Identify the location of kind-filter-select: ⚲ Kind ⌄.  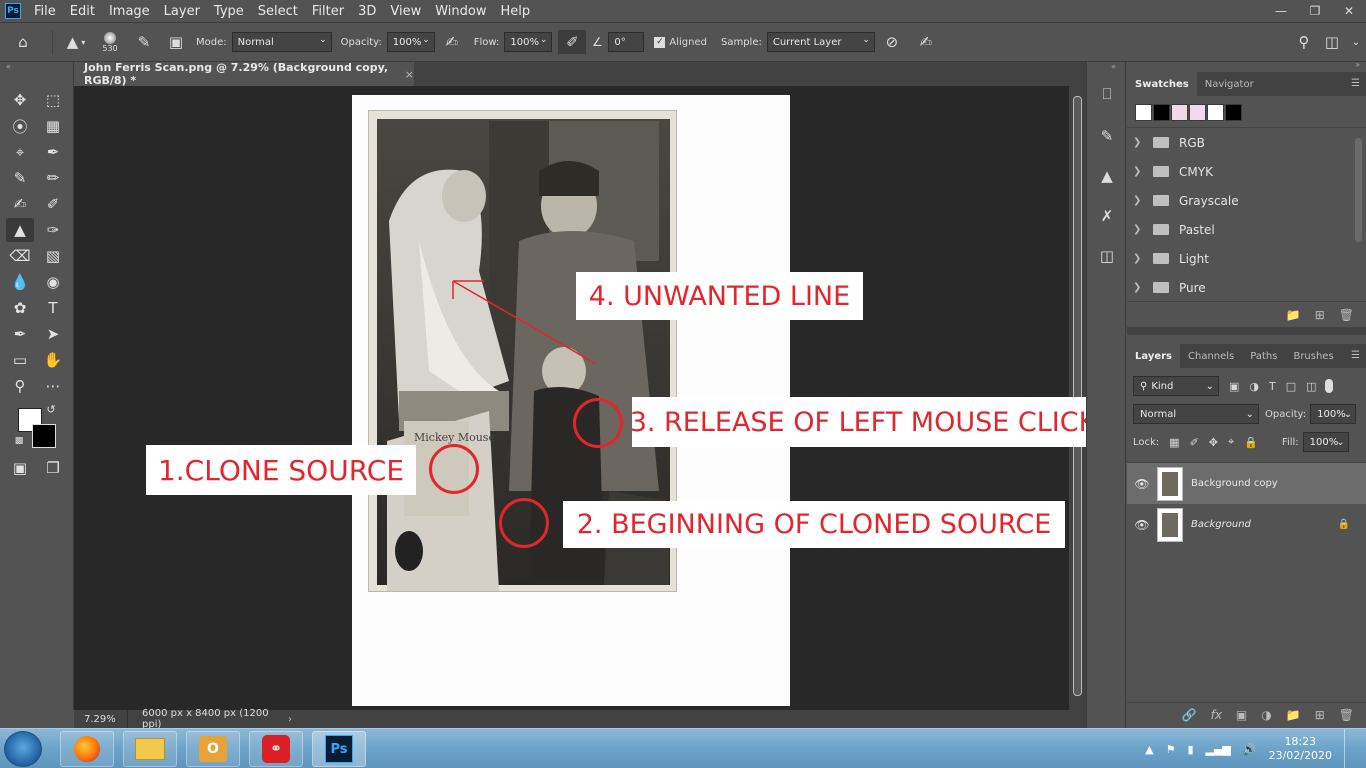
(1176, 386).